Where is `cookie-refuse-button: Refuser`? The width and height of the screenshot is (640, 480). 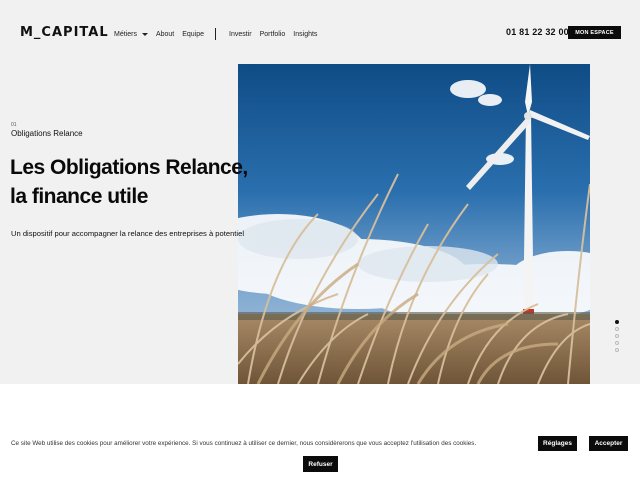
cookie-refuse-button: Refuser is located at coordinates (320, 464).